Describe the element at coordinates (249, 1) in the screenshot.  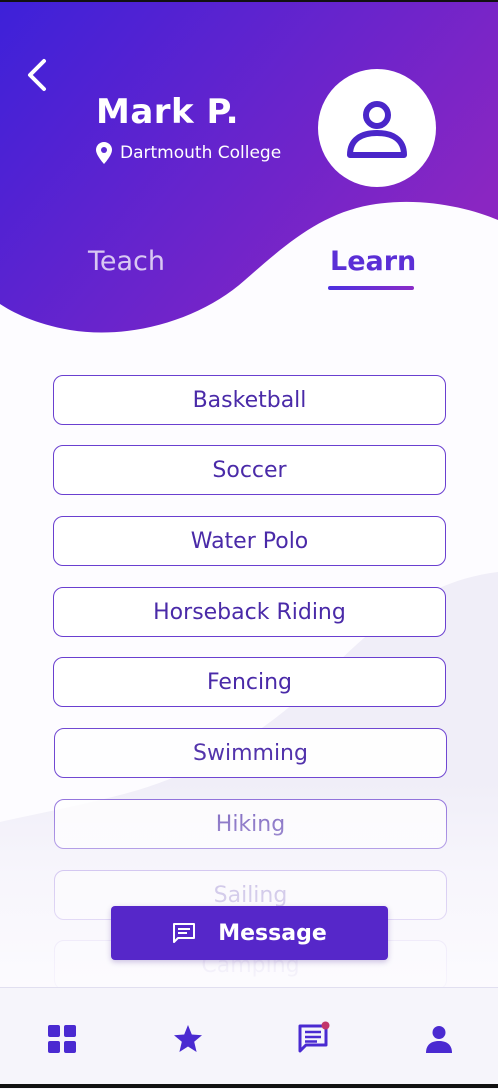
I see `top-edge` at that location.